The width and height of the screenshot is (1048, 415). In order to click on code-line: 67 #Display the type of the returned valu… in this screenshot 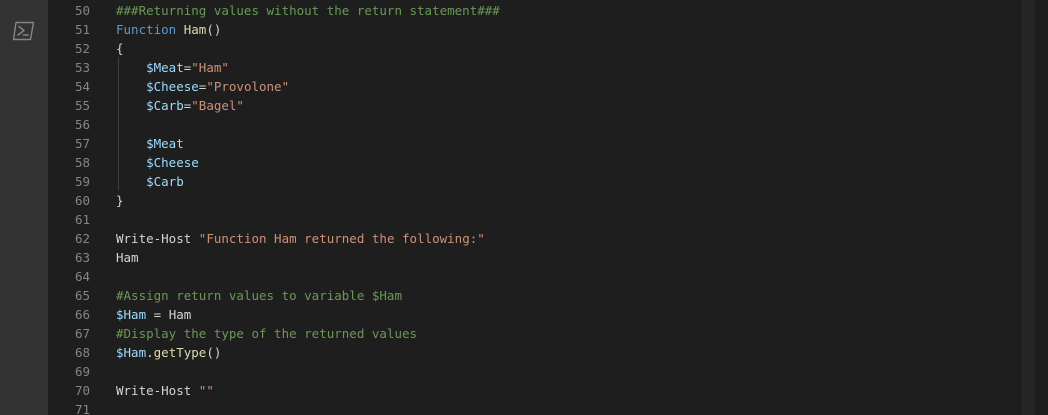, I will do `click(541, 333)`.